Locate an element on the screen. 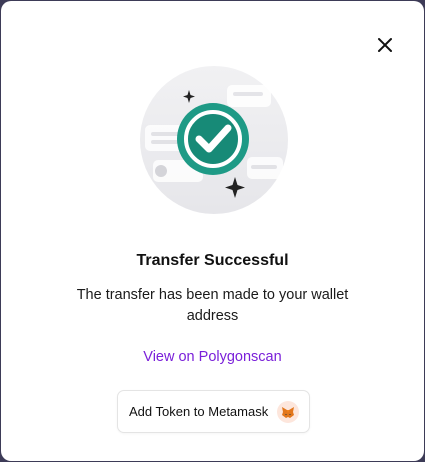  modal-title: Transfer Successful is located at coordinates (212, 260).